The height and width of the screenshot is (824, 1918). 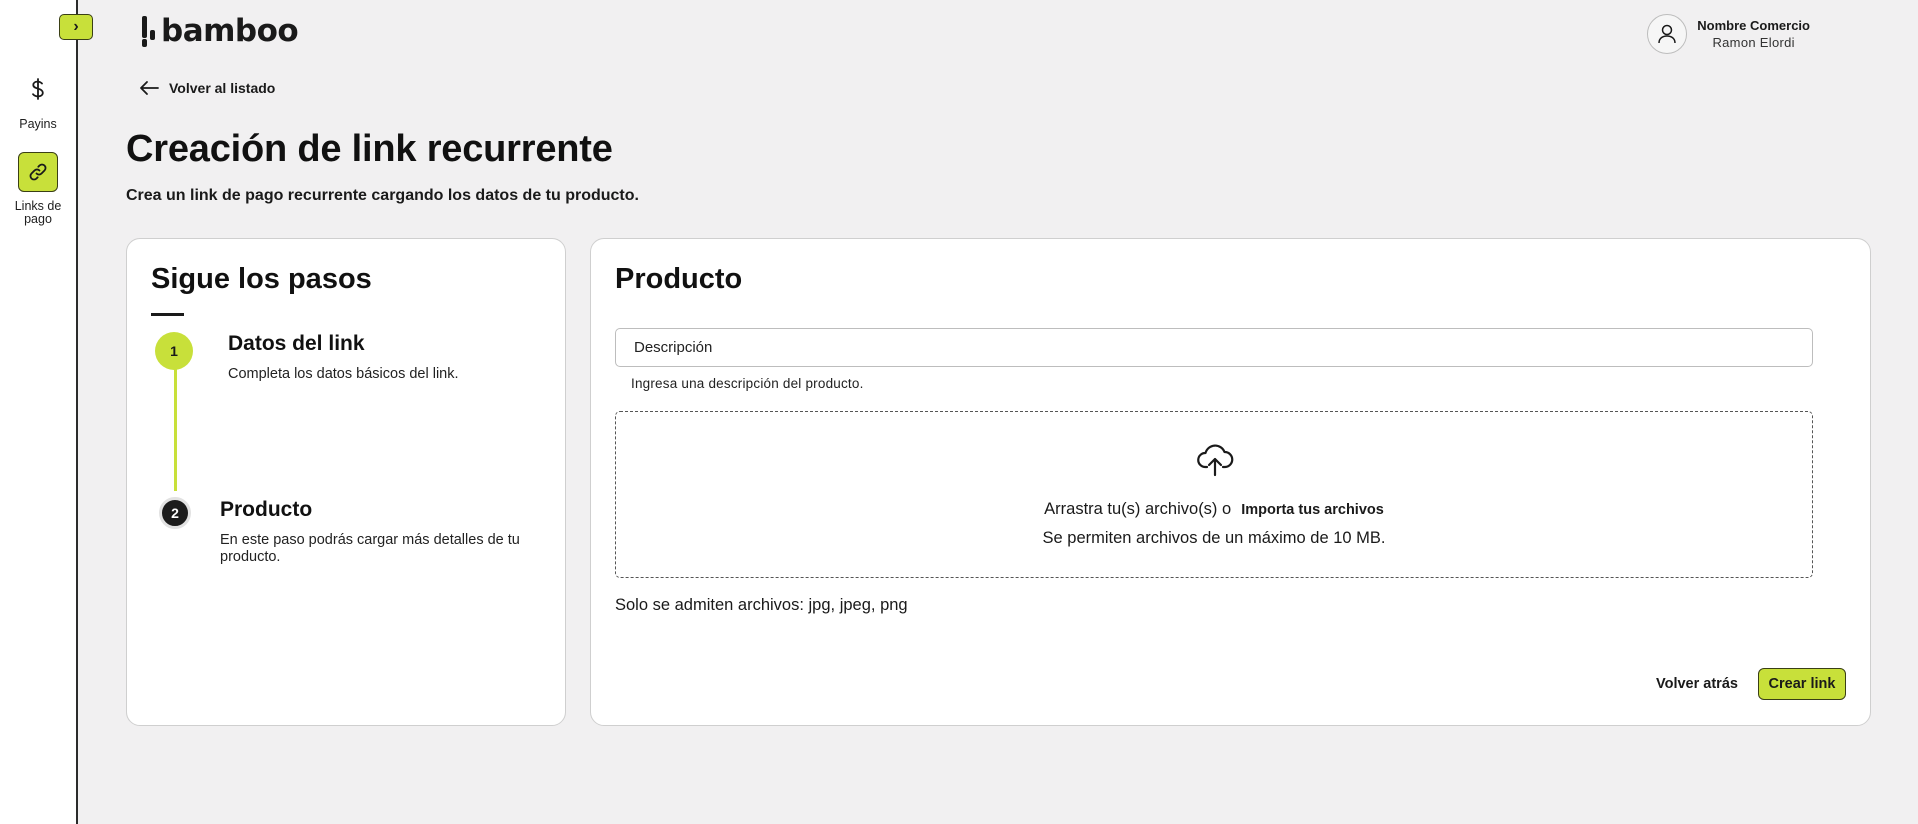 What do you see at coordinates (1312, 510) in the screenshot?
I see `import-files-link: Importa tus archivos` at bounding box center [1312, 510].